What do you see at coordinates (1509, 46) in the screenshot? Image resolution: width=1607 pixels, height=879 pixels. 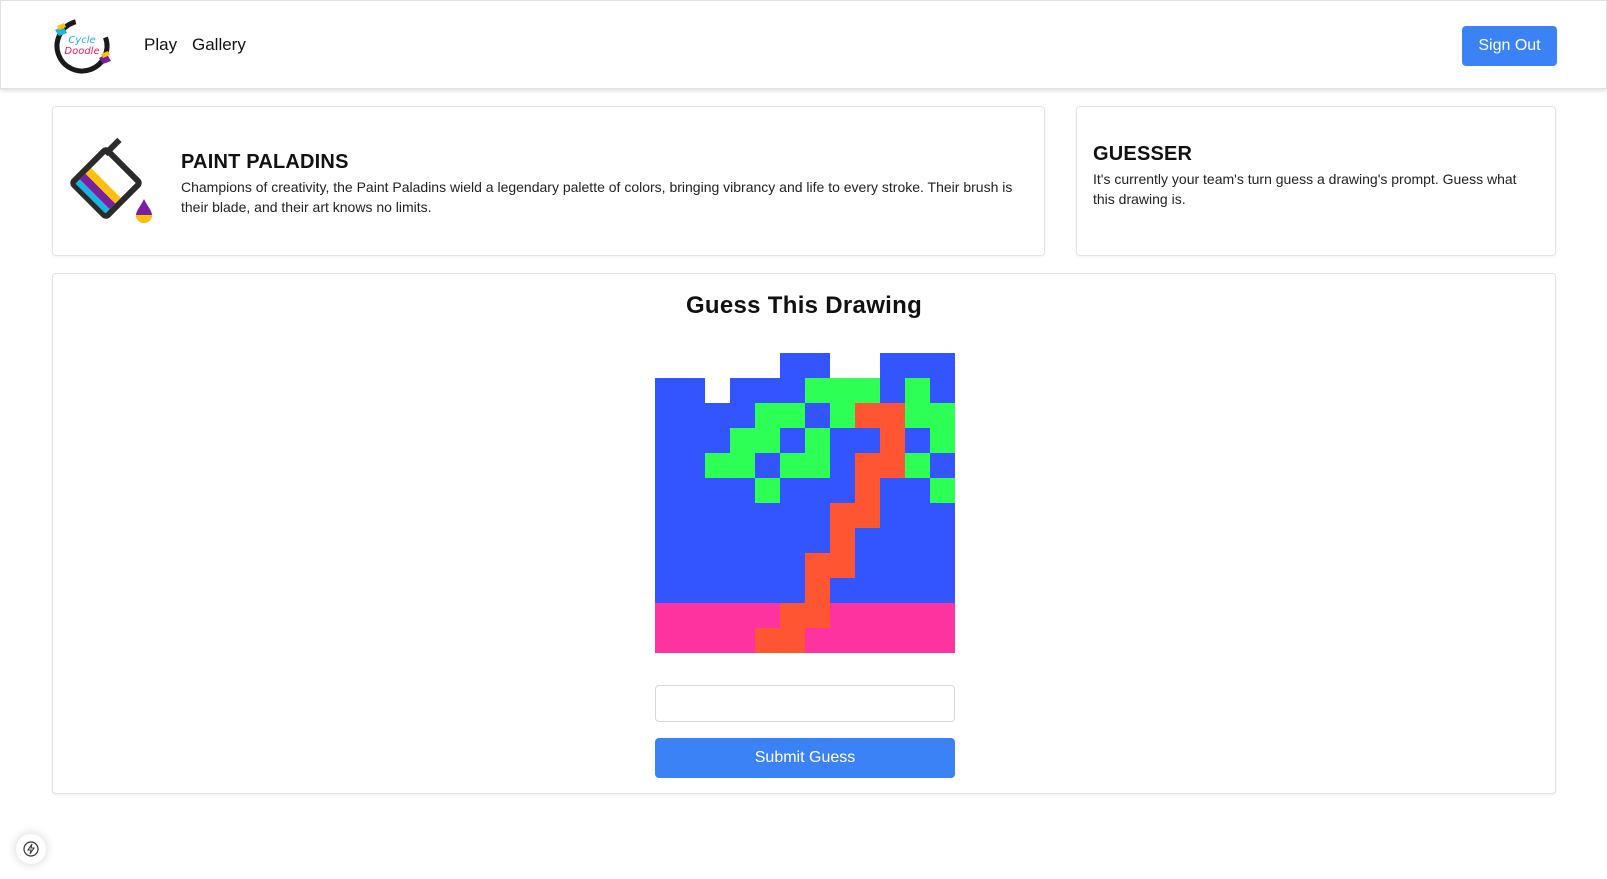 I see `sign-out-button: Sign Out` at bounding box center [1509, 46].